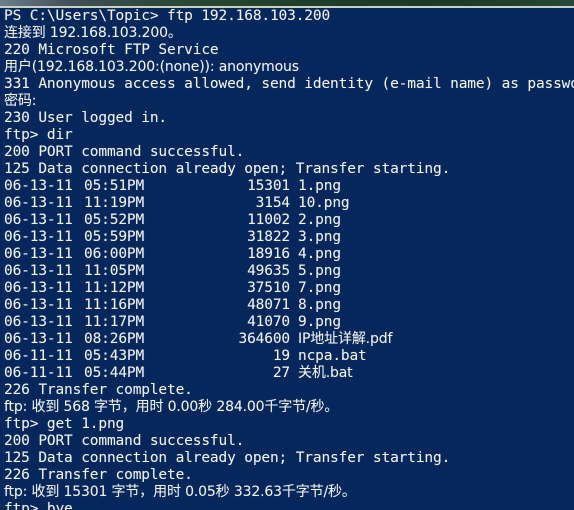 The height and width of the screenshot is (510, 574). Describe the element at coordinates (268, 322) in the screenshot. I see `listing-size: 41070` at that location.